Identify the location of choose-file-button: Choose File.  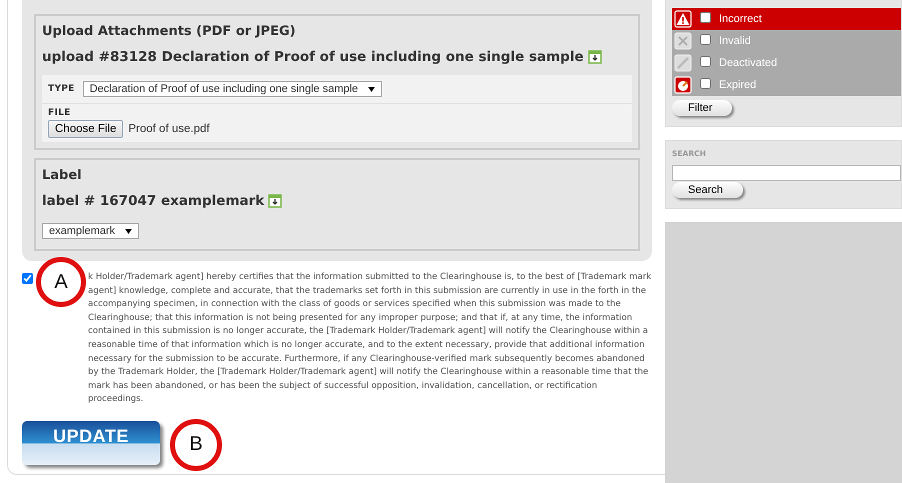
(86, 129).